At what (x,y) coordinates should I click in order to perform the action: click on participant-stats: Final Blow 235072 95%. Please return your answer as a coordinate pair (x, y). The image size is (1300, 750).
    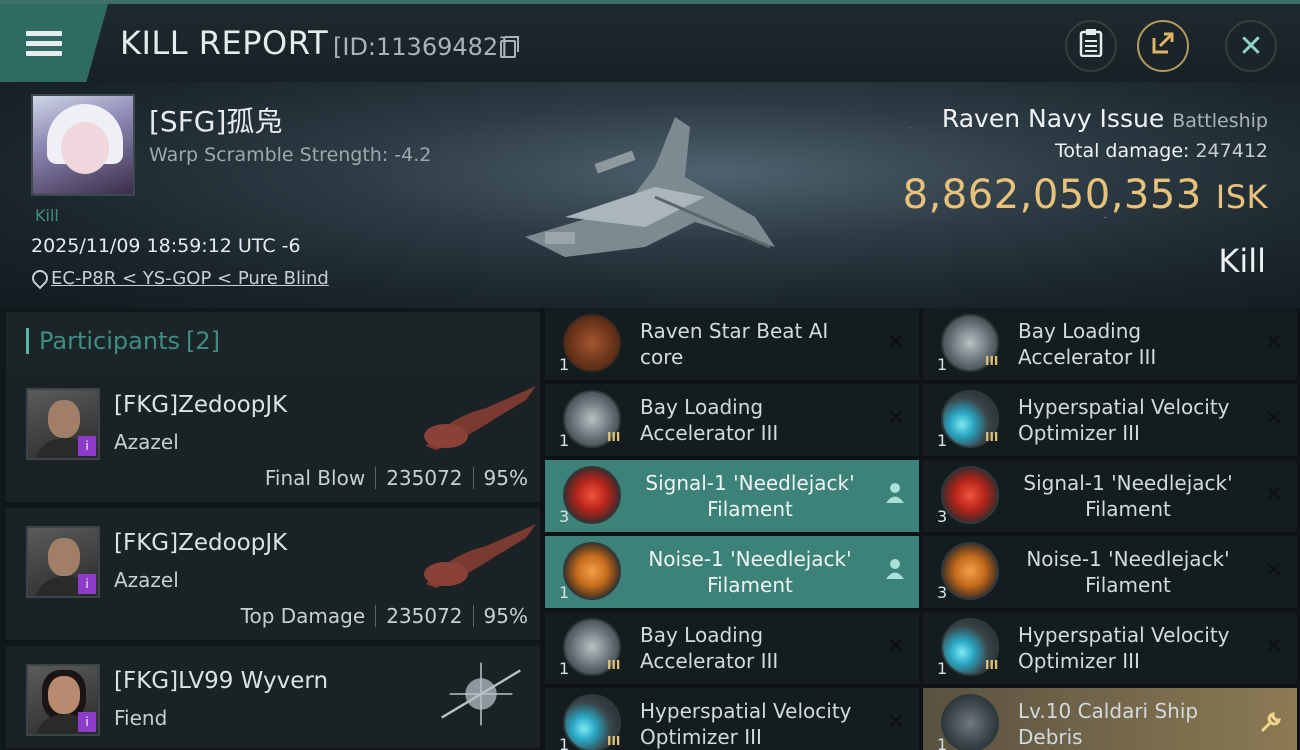
    Looking at the image, I should click on (396, 478).